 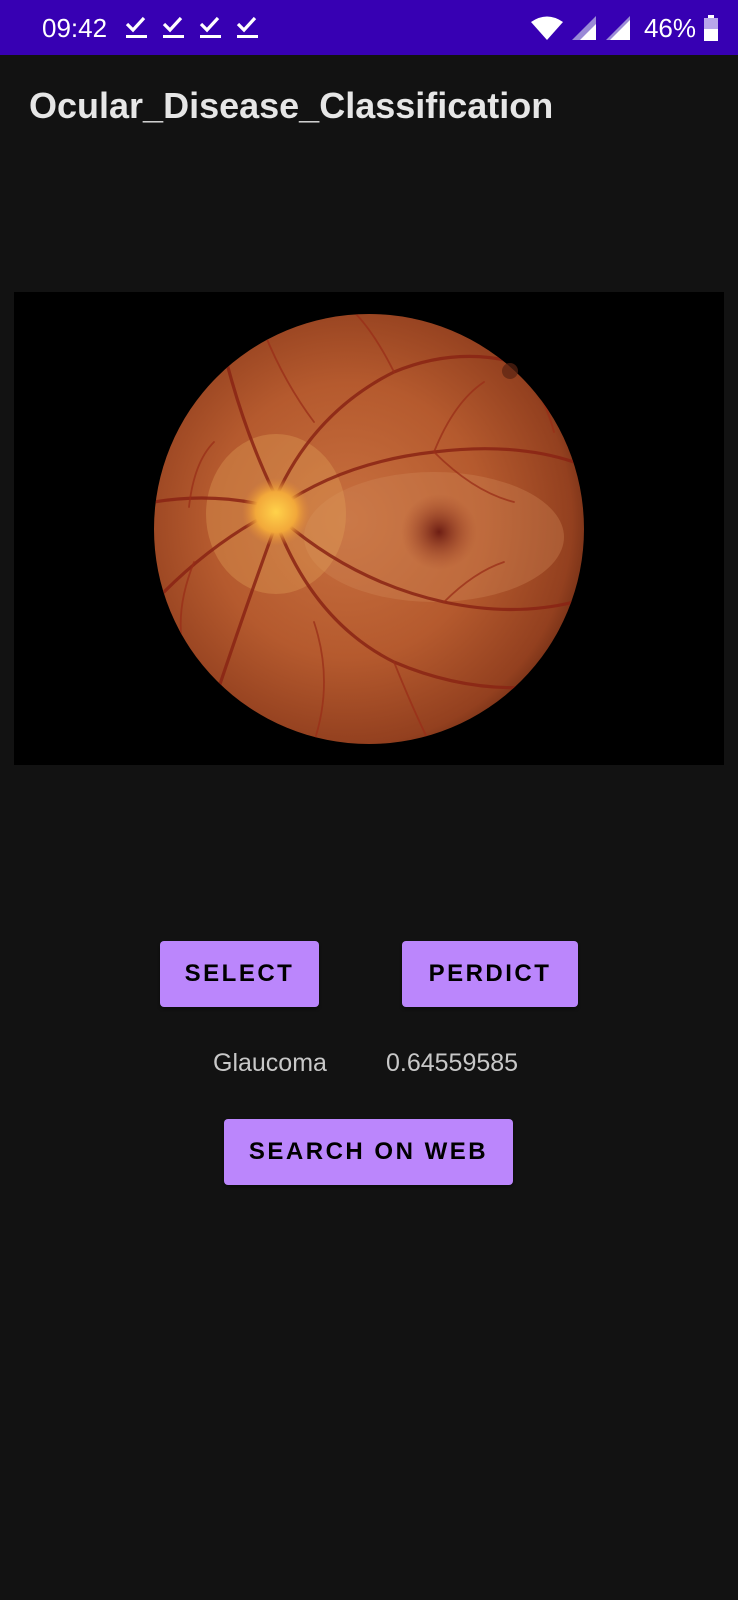 I want to click on result-label: Glaucoma, so click(x=270, y=1063).